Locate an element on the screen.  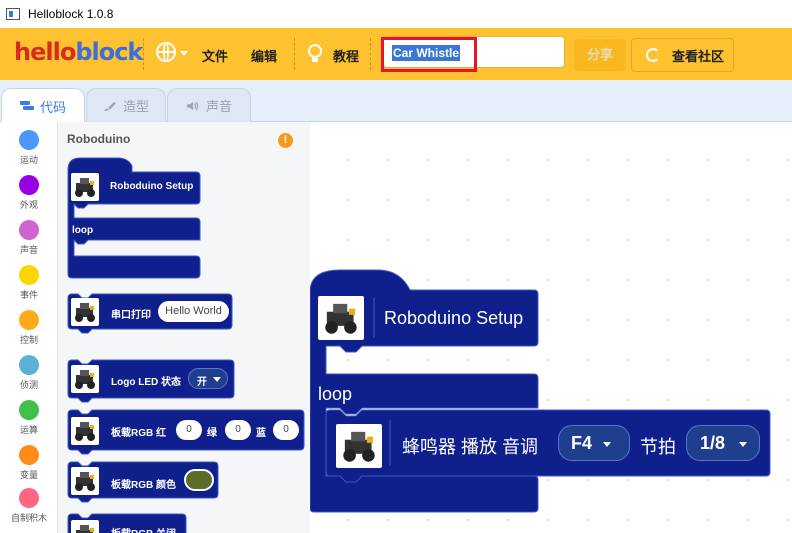
palette-logo-led-label: Logo LED 状态 is located at coordinates (146, 382).